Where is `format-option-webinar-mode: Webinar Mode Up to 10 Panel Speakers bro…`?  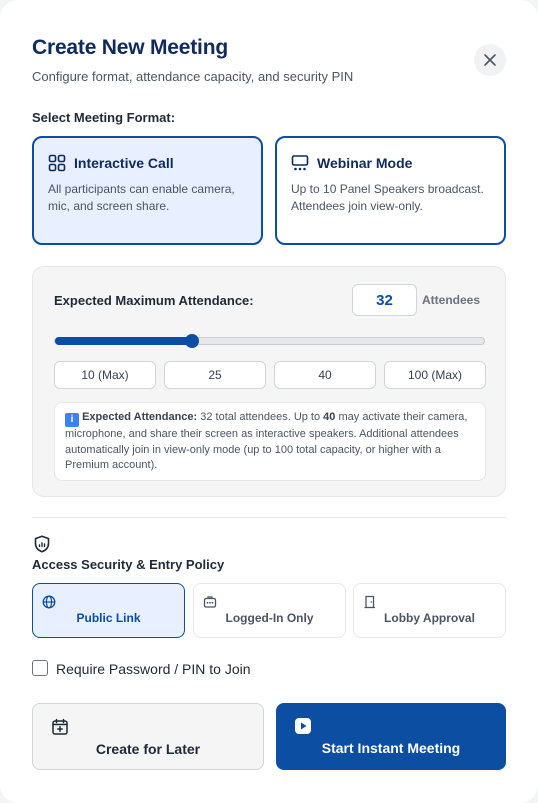 format-option-webinar-mode: Webinar Mode Up to 10 Panel Speakers bro… is located at coordinates (390, 190).